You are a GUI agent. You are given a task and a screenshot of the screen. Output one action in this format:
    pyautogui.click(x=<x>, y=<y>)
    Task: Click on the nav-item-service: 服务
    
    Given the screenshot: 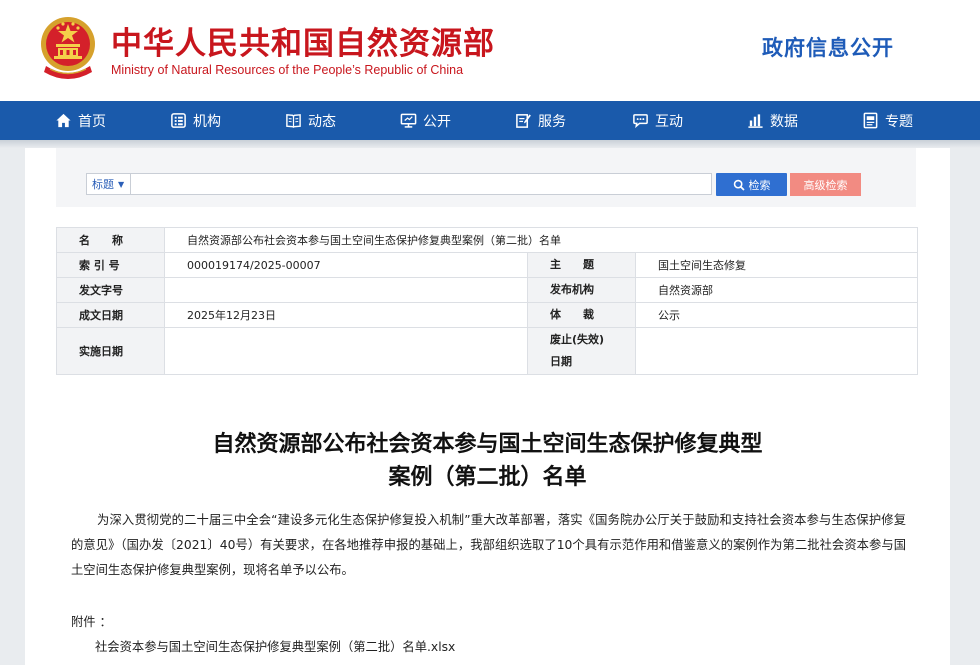 What is the action you would take?
    pyautogui.click(x=540, y=120)
    